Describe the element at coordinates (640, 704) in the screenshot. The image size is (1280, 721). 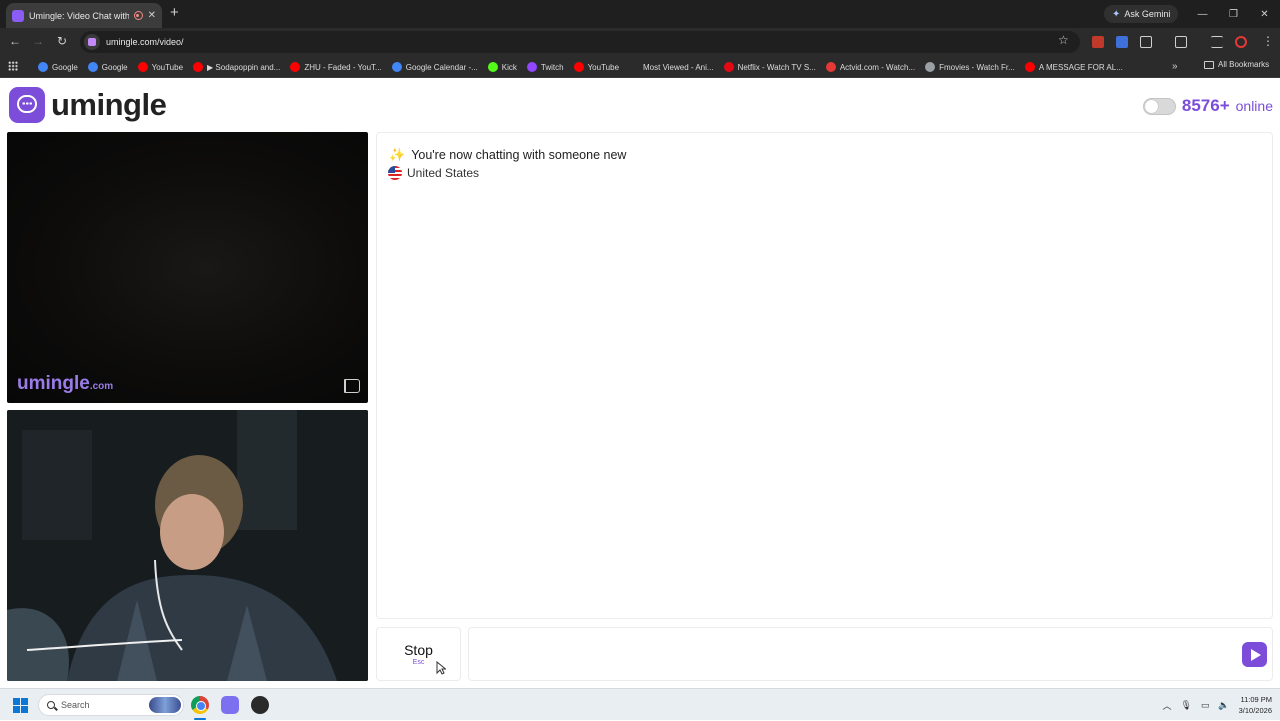
I see `windows-taskbar: Search ︿ 🎙 ▭ 🔈 11:09 PM 3/10/2026` at that location.